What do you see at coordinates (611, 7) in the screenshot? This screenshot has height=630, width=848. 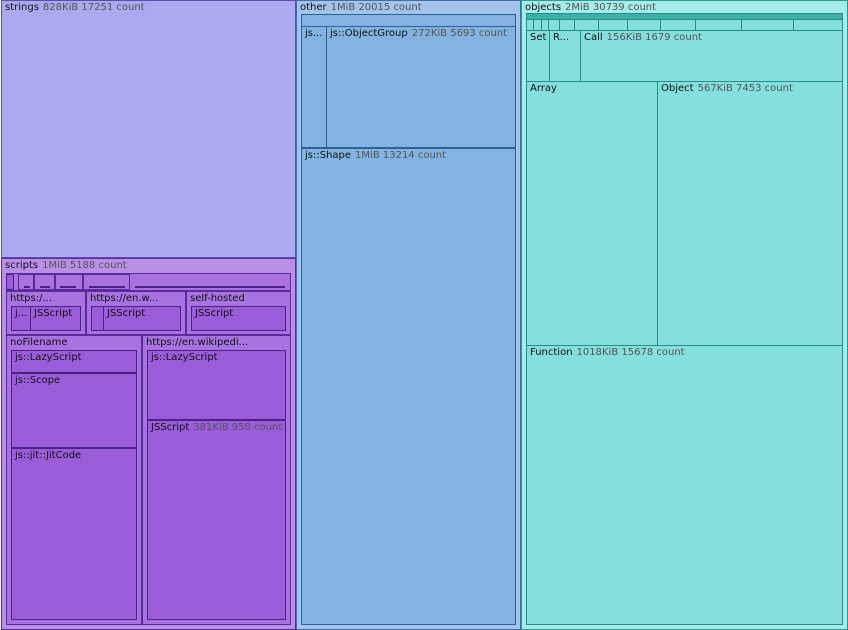 I see `cell-meta: 2MiB 30739 count` at bounding box center [611, 7].